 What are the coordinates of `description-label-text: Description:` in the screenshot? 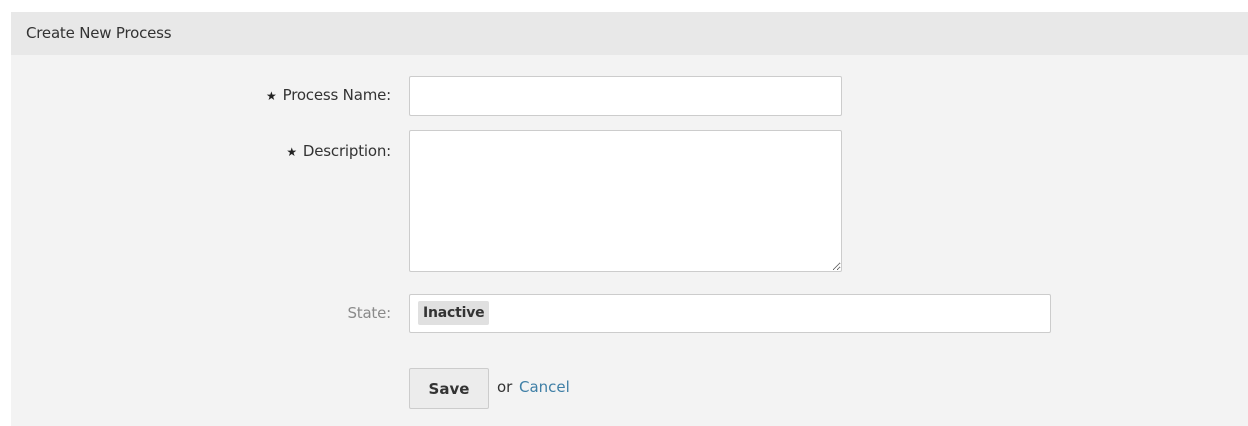 It's located at (346, 151).